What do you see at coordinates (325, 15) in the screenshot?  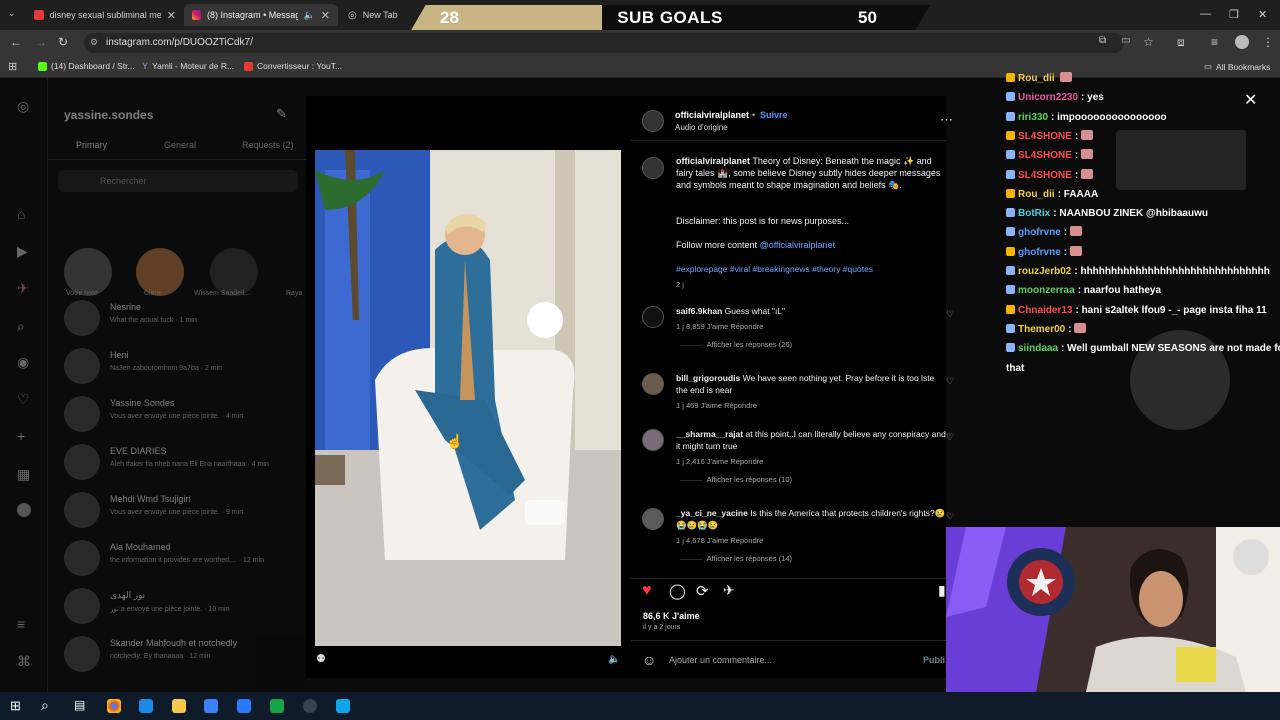 I see `close-tab-icon: ✕` at bounding box center [325, 15].